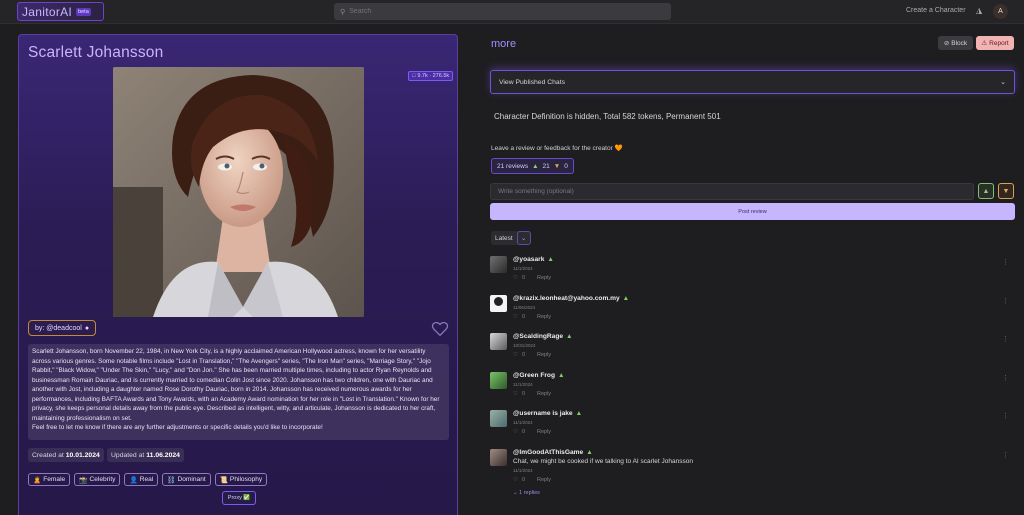  I want to click on stats-text: 9.7k · 276.5k, so click(433, 76).